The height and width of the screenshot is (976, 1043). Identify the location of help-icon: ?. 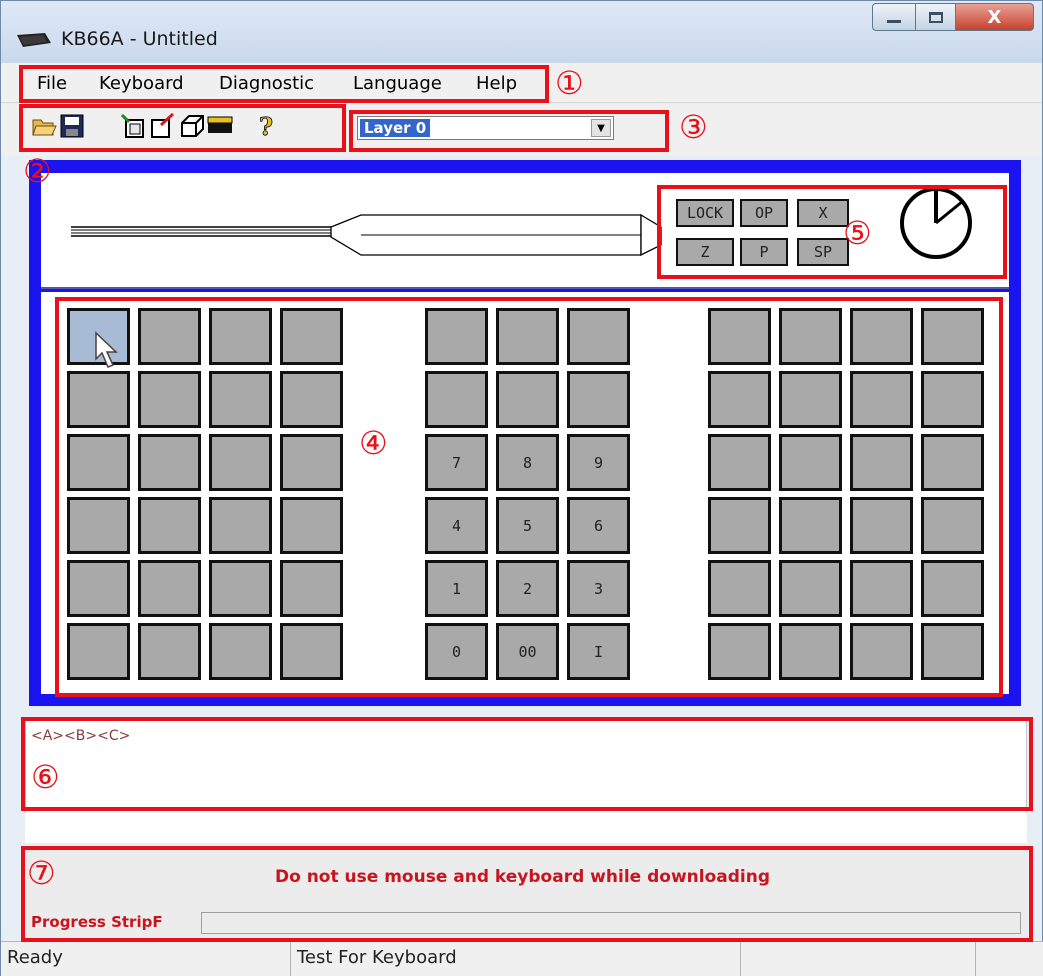
(266, 126).